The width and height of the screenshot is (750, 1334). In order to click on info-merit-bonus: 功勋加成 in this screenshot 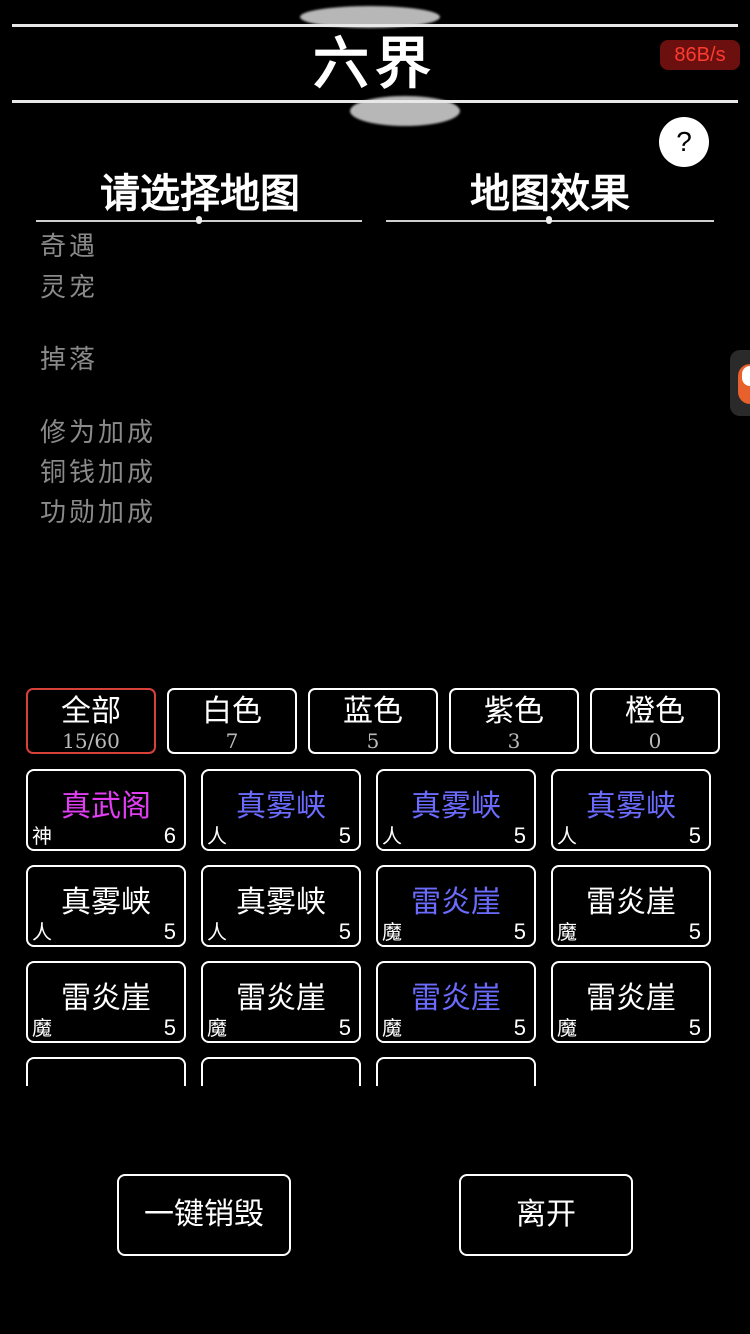, I will do `click(98, 513)`.